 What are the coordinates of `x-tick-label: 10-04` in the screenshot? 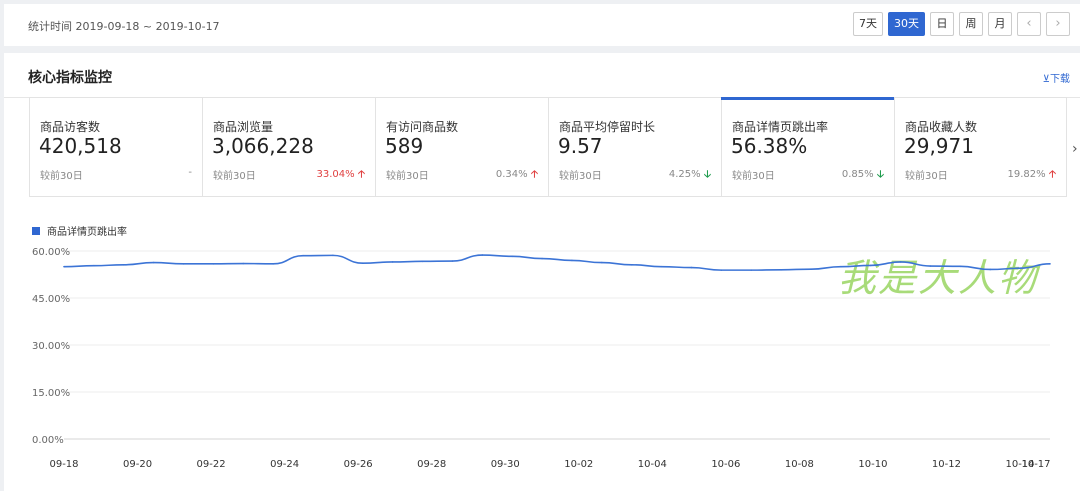 It's located at (652, 464).